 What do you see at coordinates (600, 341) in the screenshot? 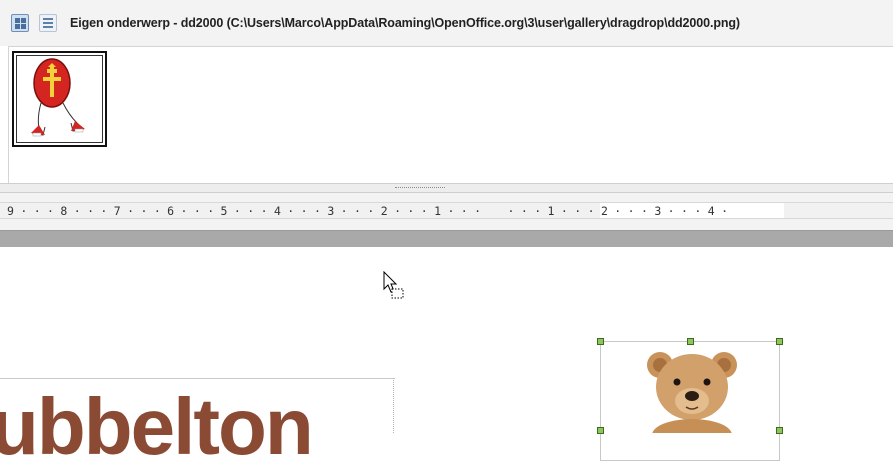
I see `resize-handle-top-left` at bounding box center [600, 341].